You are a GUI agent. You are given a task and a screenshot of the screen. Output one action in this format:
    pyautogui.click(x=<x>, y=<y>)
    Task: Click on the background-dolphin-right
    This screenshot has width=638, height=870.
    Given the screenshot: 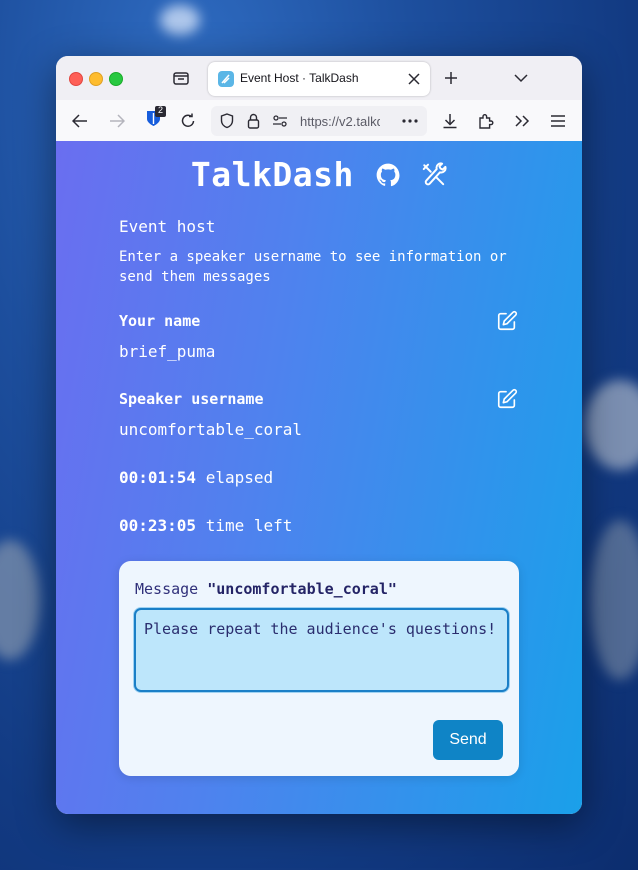 What is the action you would take?
    pyautogui.click(x=611, y=425)
    